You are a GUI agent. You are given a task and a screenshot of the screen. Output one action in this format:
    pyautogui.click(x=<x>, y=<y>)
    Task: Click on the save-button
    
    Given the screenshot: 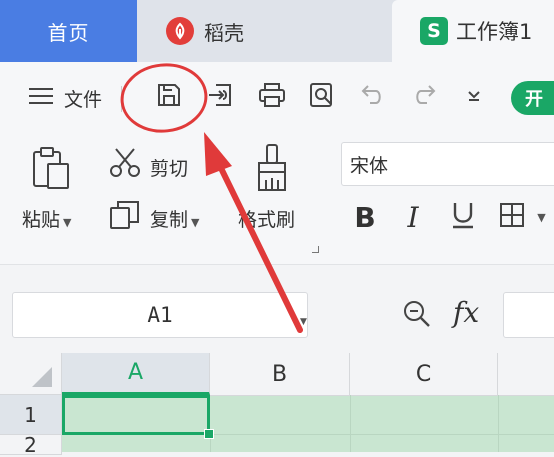 What is the action you would take?
    pyautogui.click(x=169, y=97)
    